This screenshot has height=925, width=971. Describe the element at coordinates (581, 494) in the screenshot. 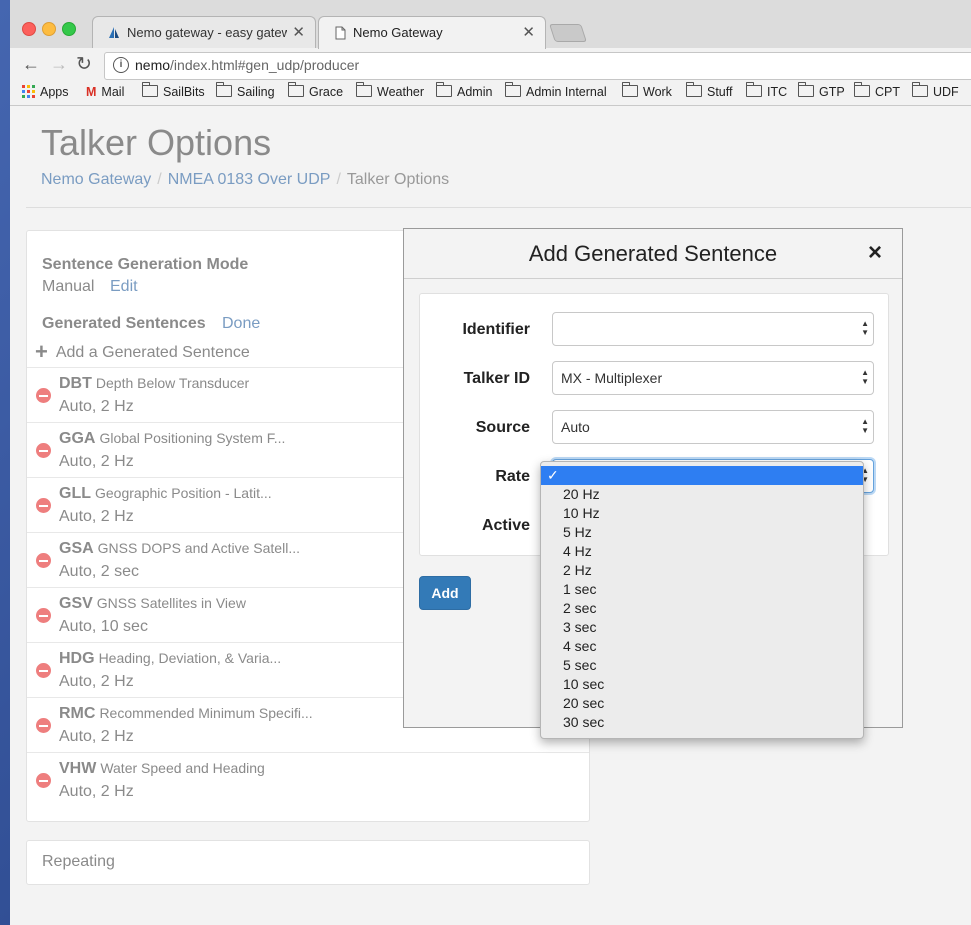

I see `rate-option-label: 20 Hz` at that location.